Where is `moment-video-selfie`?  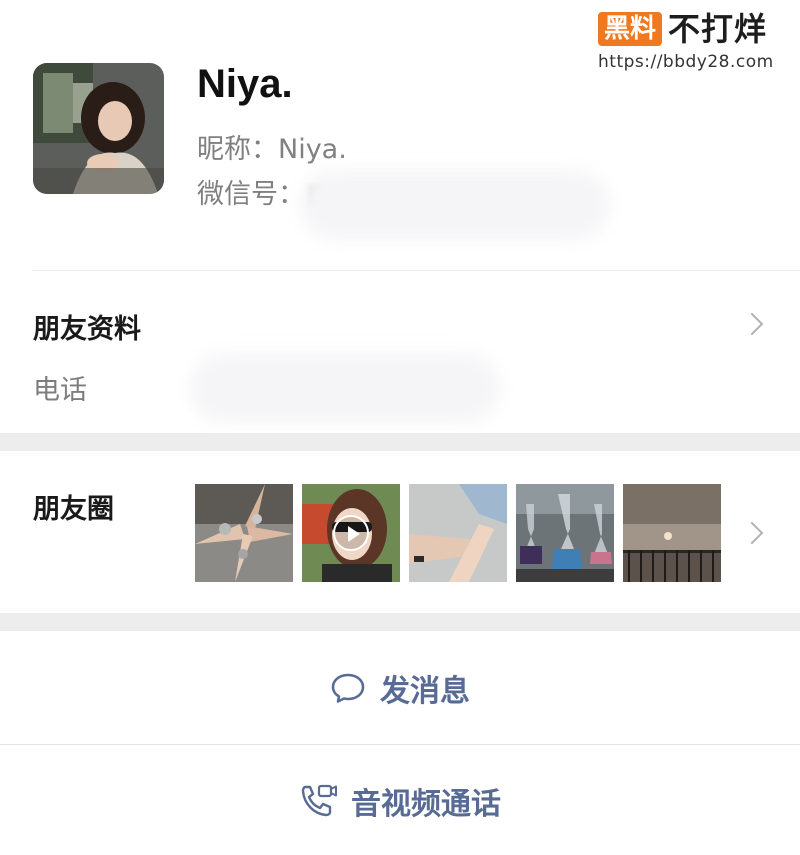
moment-video-selfie is located at coordinates (351, 533).